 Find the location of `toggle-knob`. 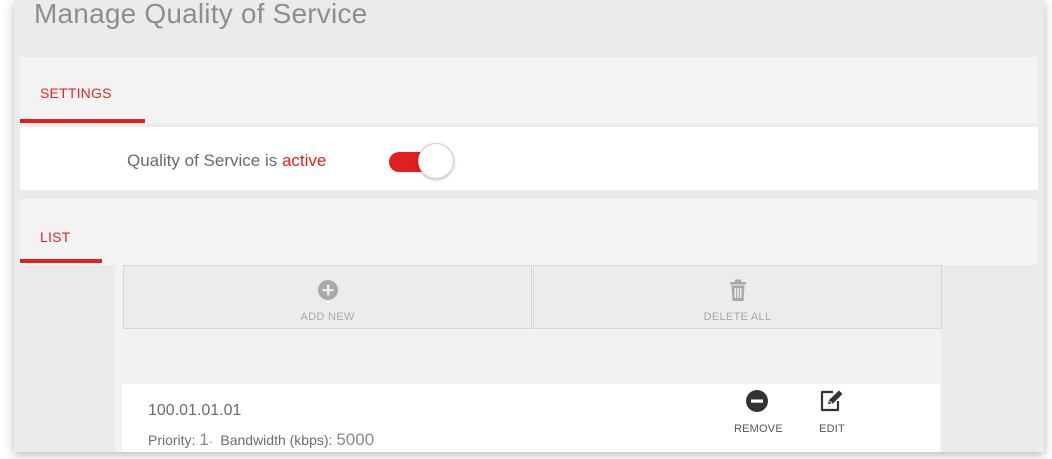

toggle-knob is located at coordinates (436, 161).